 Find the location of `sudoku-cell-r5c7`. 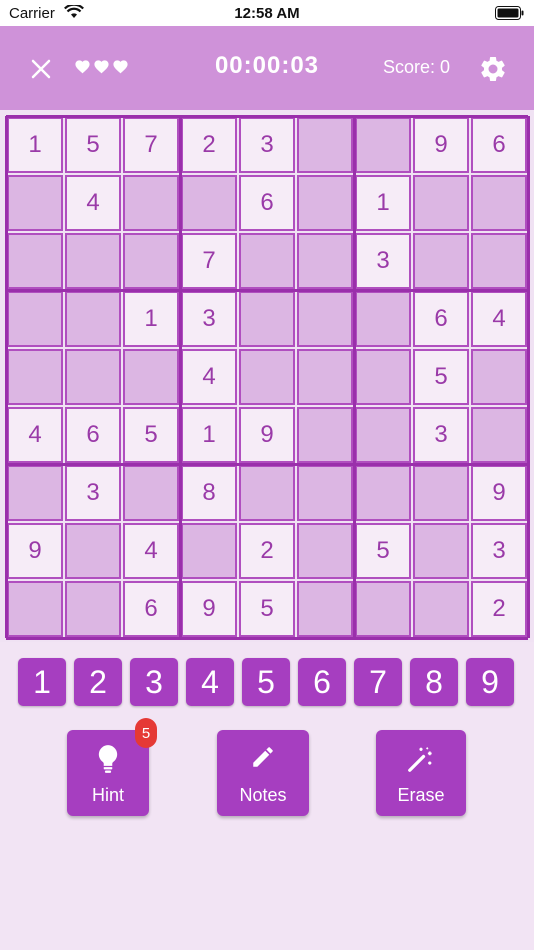

sudoku-cell-r5c7 is located at coordinates (383, 377).